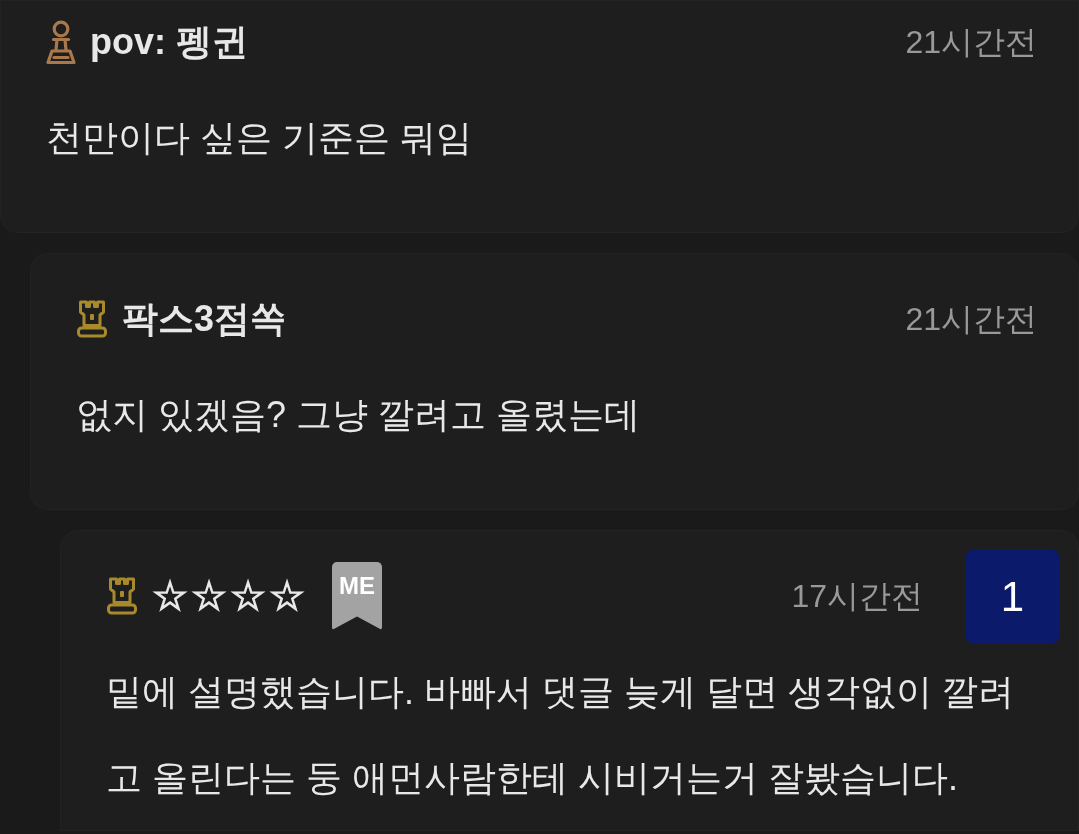 This screenshot has width=1079, height=834. I want to click on comment-text: 천만이다 싶은 기준은 뭐임, so click(259, 138).